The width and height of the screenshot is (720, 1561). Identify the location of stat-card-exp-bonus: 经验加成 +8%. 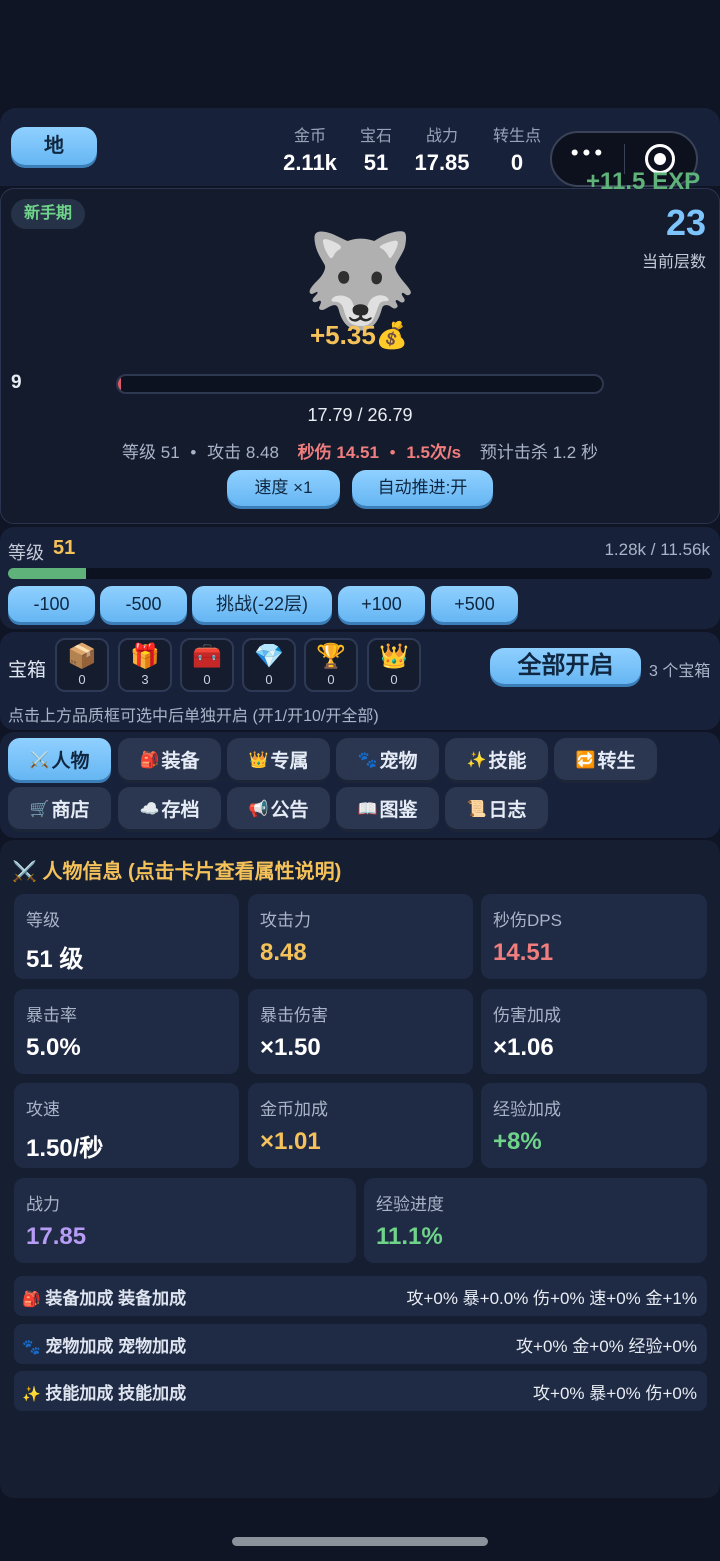
(594, 1125).